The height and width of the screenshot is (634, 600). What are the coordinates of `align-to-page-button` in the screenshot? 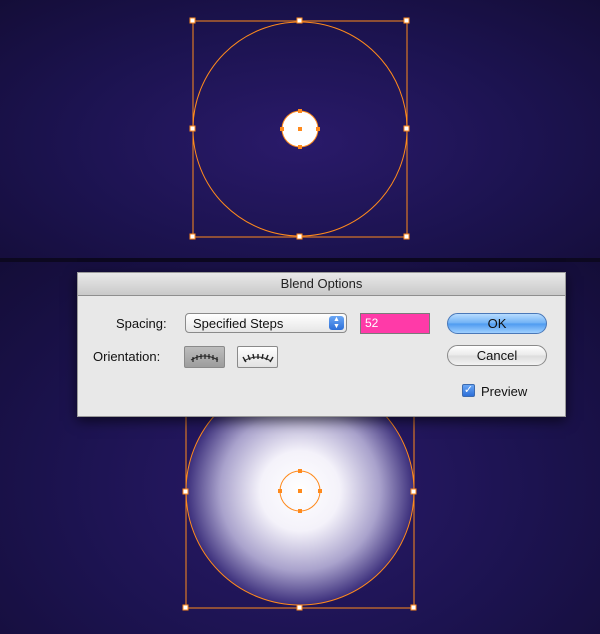 It's located at (204, 357).